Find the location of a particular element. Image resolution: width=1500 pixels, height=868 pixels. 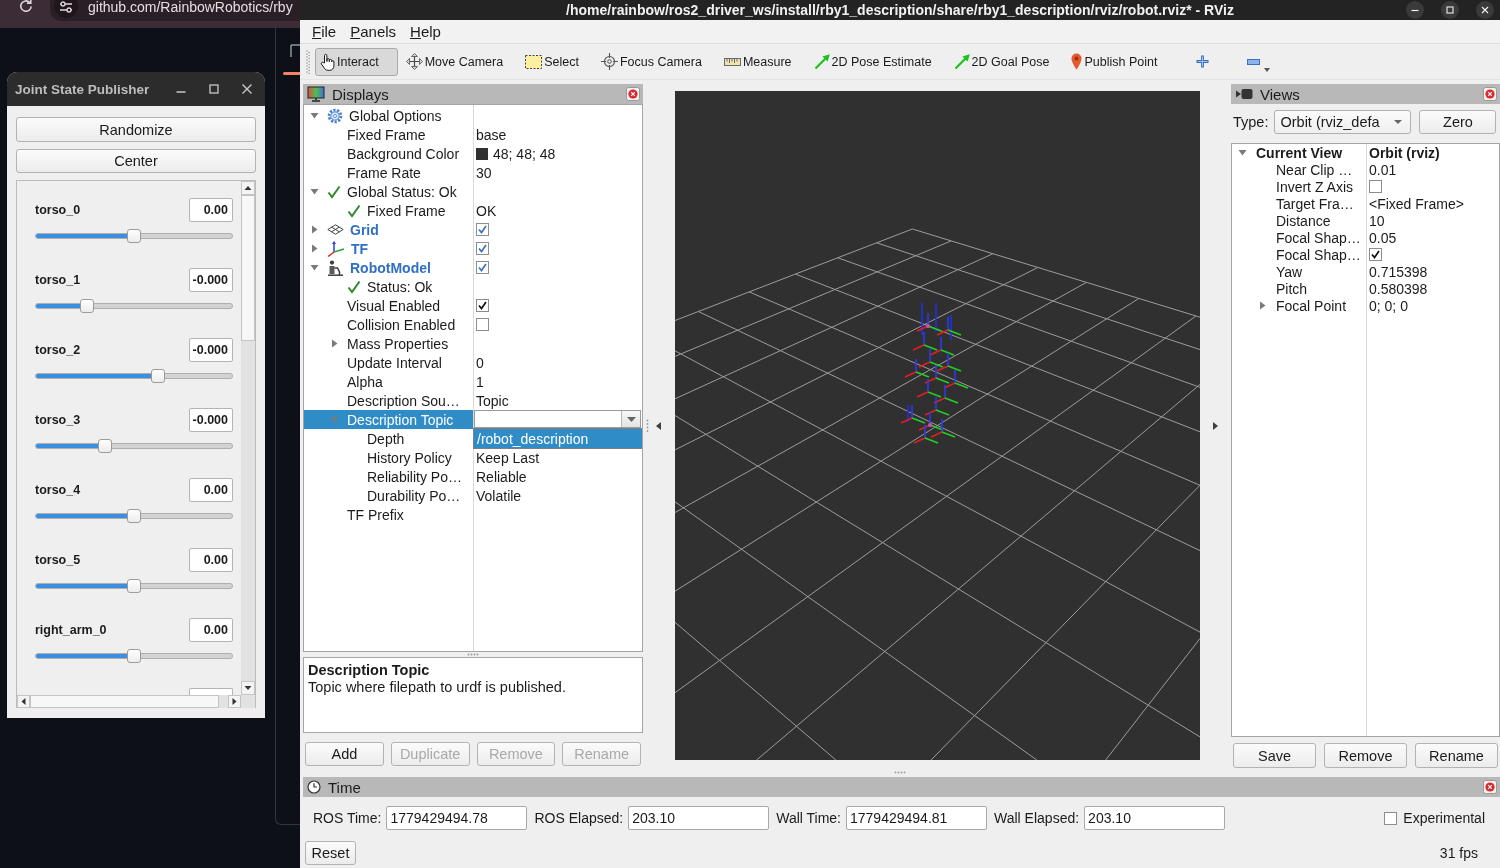

view-type-combobox: Orbit (rviz_defa is located at coordinates (1343, 122).